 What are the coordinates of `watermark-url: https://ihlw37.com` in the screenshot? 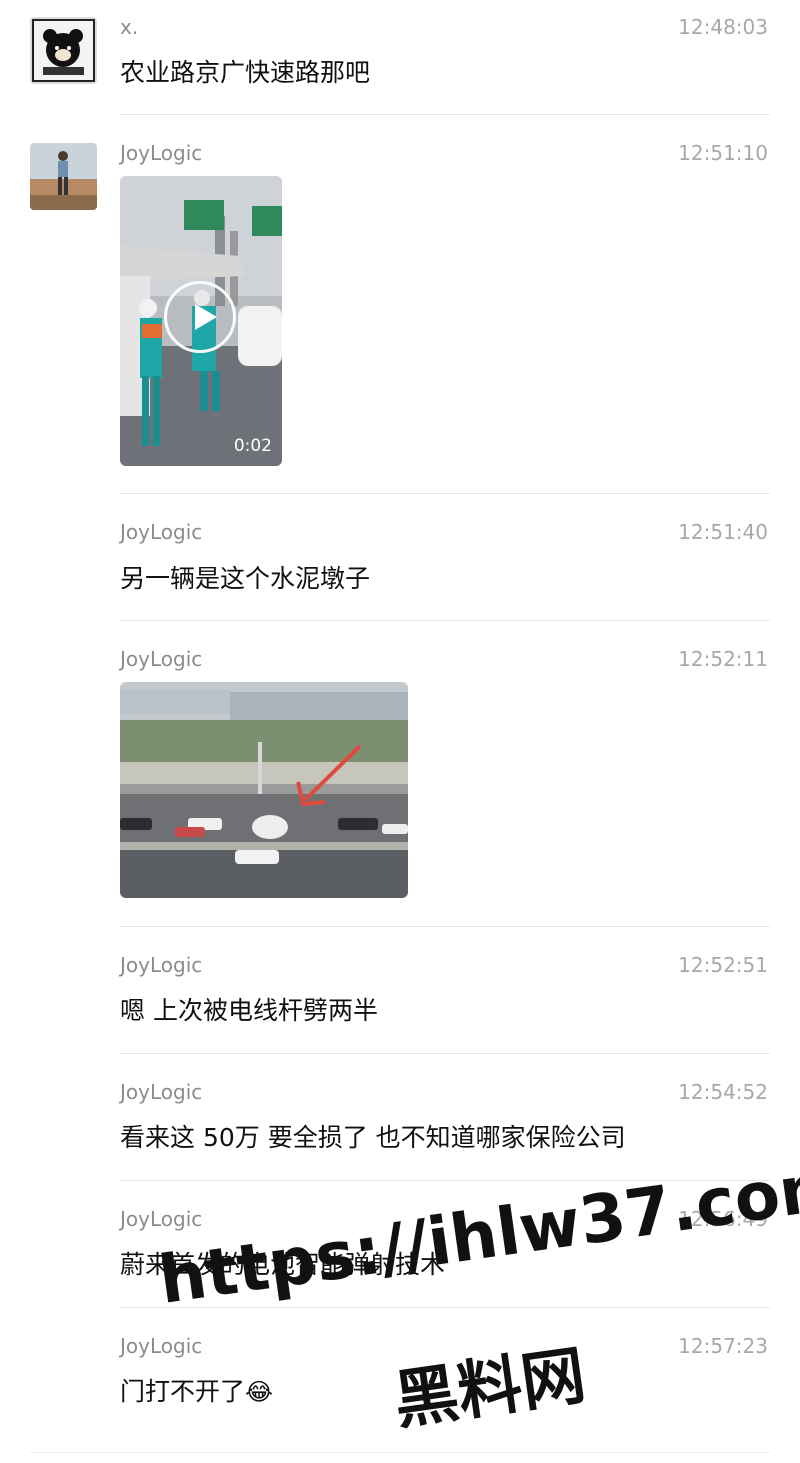 It's located at (477, 1232).